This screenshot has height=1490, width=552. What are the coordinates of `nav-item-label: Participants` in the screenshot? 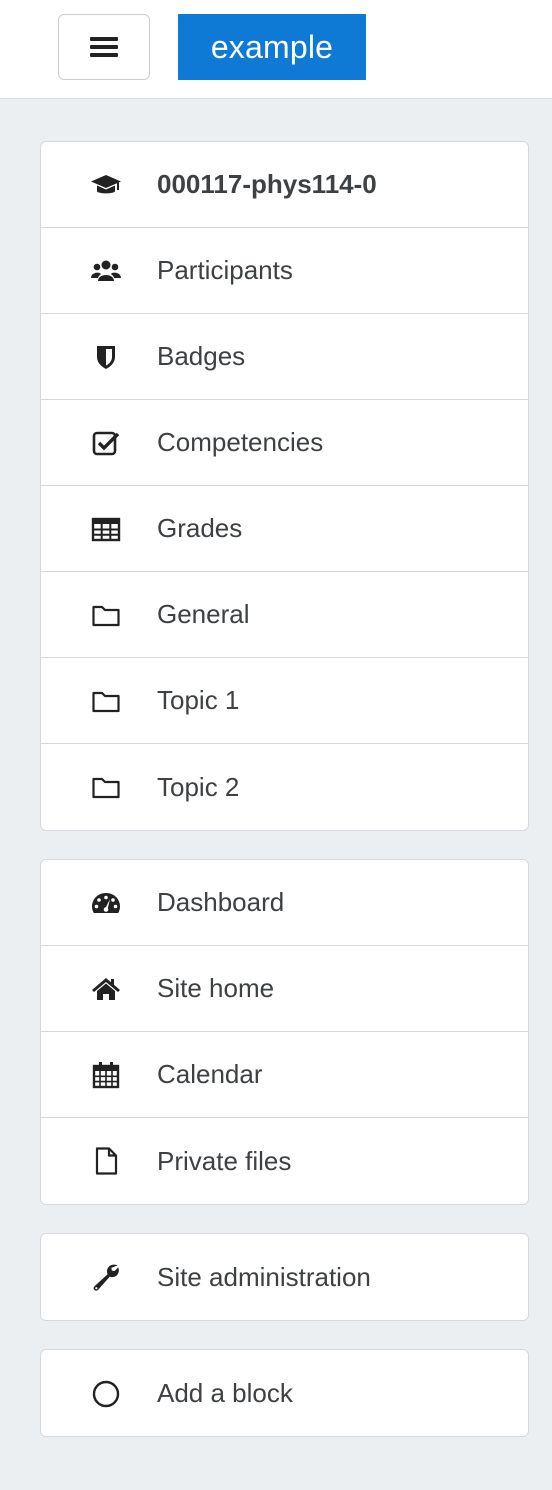 It's located at (225, 270).